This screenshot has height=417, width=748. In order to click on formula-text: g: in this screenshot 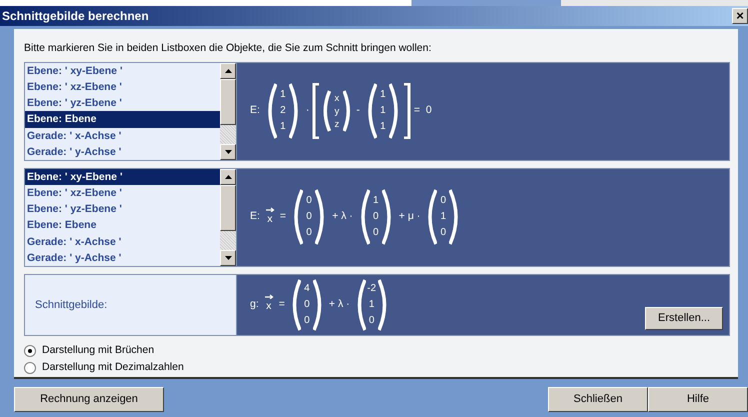, I will do `click(254, 304)`.